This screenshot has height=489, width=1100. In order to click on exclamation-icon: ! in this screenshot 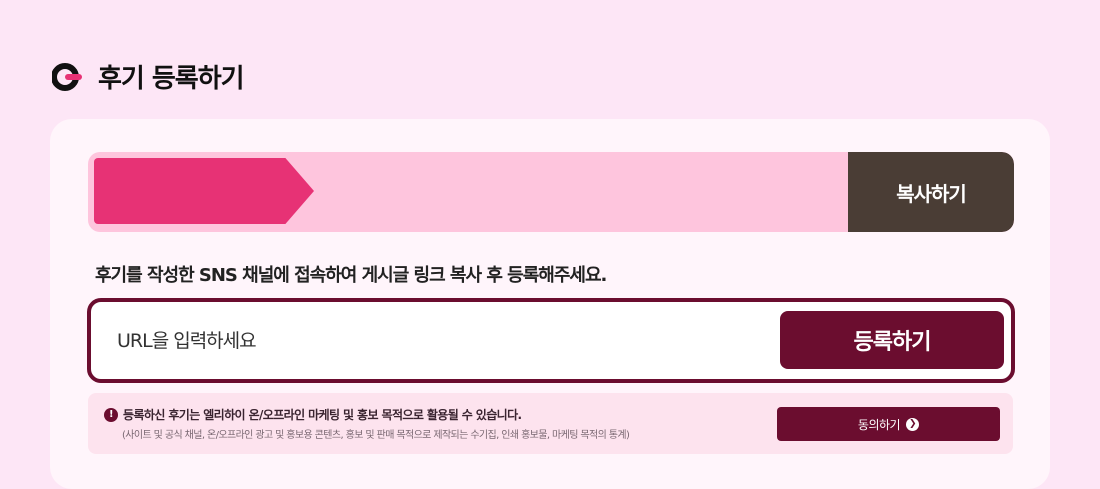, I will do `click(111, 414)`.